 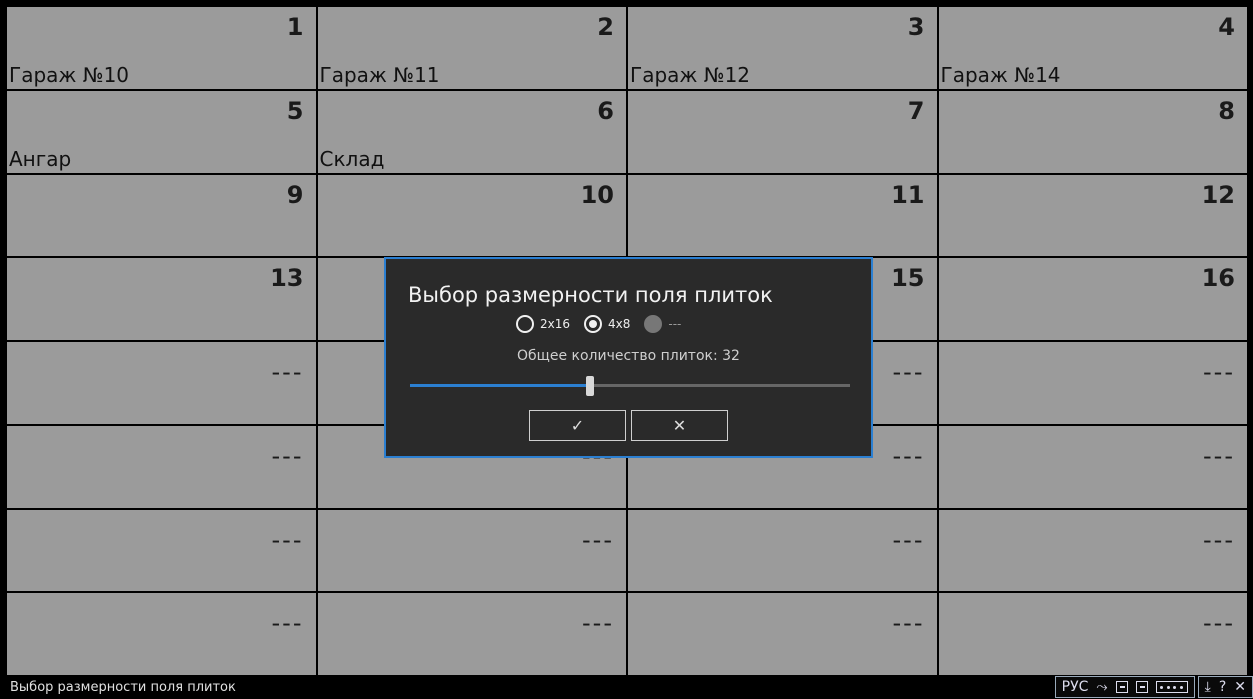 What do you see at coordinates (161, 215) in the screenshot?
I see `tile: 9` at bounding box center [161, 215].